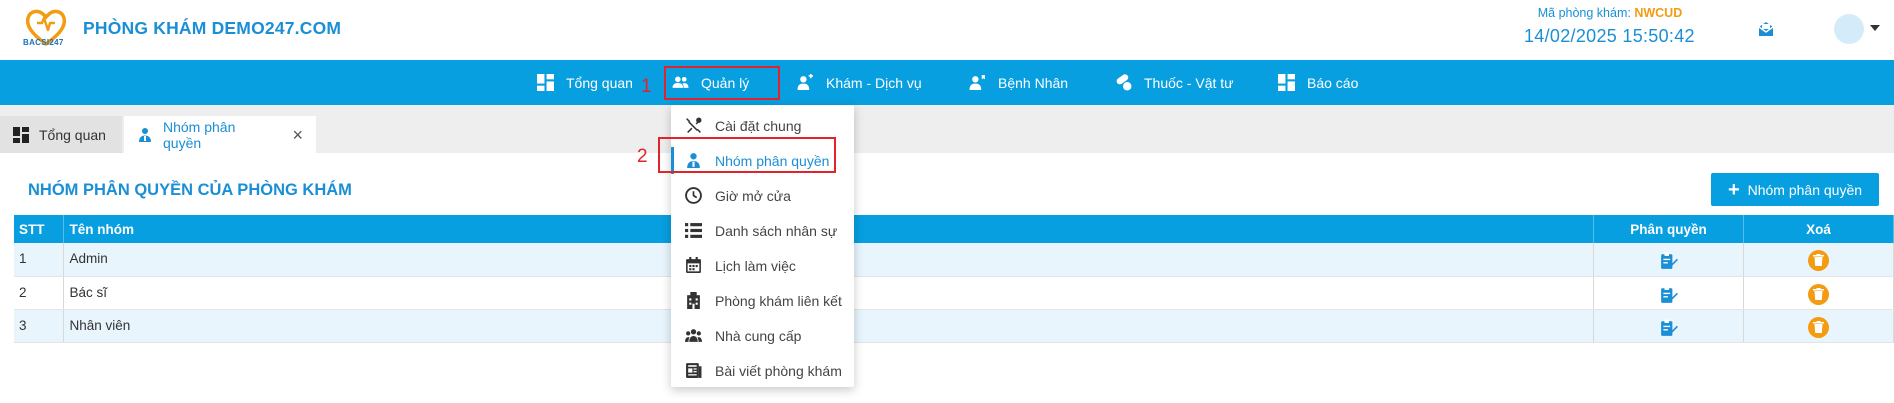 Image resolution: width=1894 pixels, height=403 pixels. What do you see at coordinates (954, 260) in the screenshot?
I see `table-row: 1 Admin` at bounding box center [954, 260].